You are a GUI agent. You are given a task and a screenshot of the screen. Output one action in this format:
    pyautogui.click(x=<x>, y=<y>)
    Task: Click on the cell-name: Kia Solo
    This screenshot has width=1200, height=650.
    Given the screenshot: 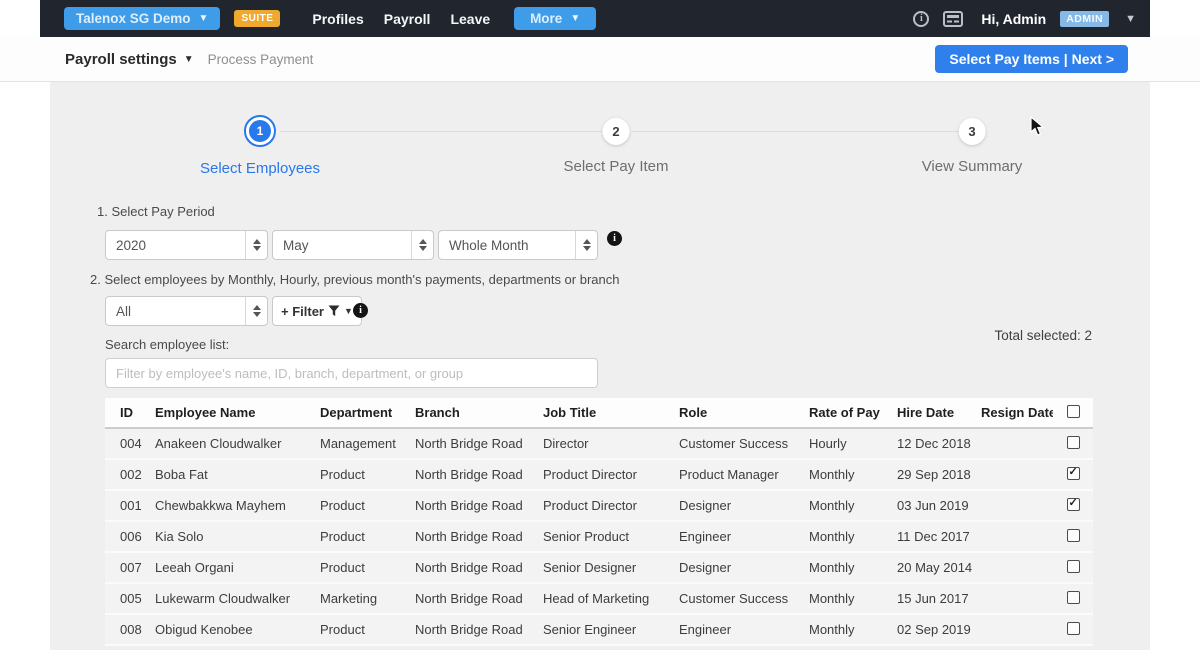 What is the action you would take?
    pyautogui.click(x=233, y=537)
    